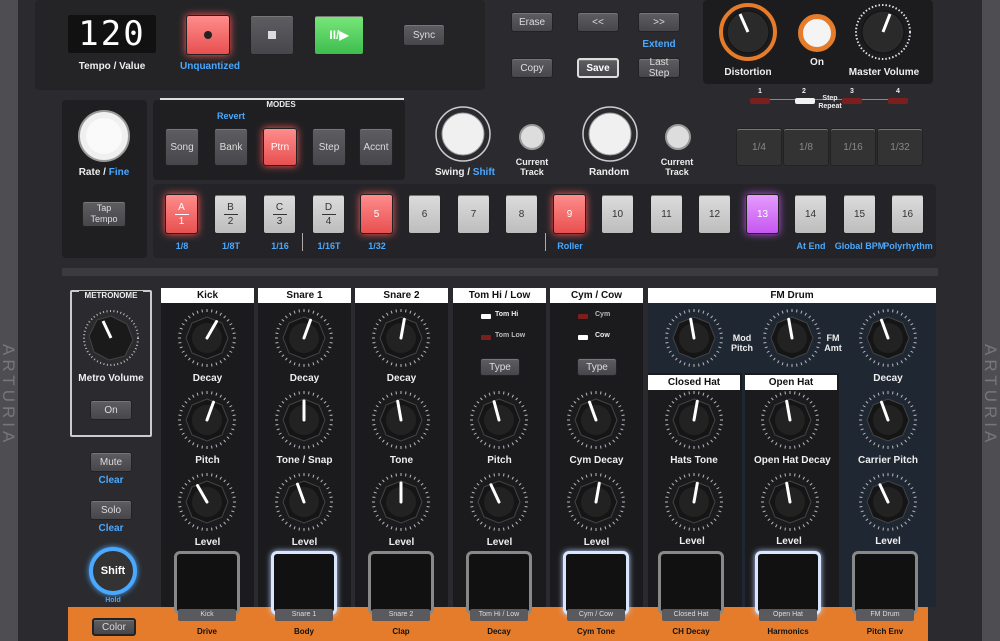  Describe the element at coordinates (659, 22) in the screenshot. I see `forward-button: >>` at that location.